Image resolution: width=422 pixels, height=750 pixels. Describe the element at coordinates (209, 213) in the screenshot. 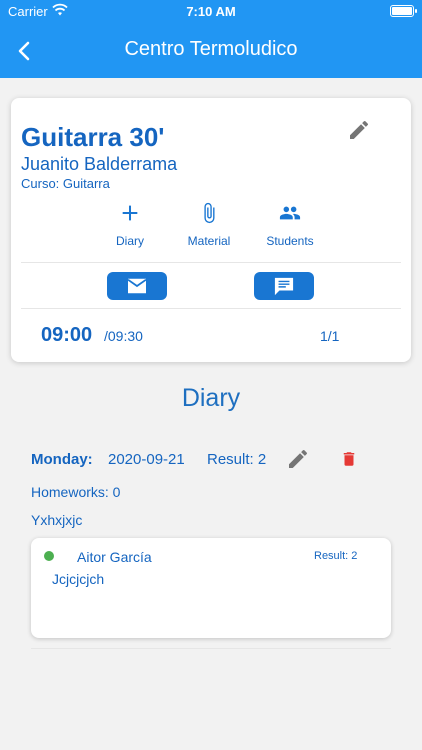

I see `paperclip-icon` at that location.